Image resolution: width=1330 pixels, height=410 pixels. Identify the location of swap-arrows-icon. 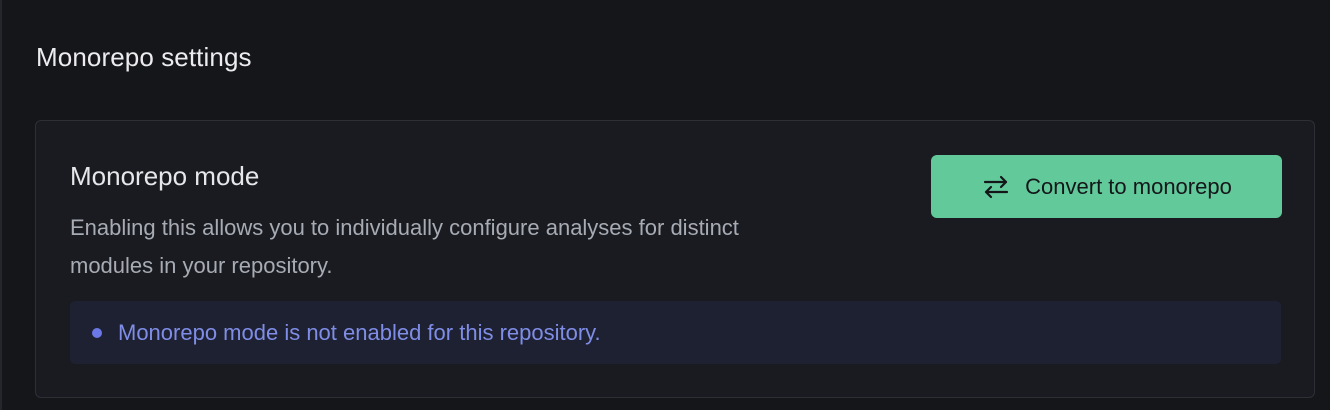
(996, 187).